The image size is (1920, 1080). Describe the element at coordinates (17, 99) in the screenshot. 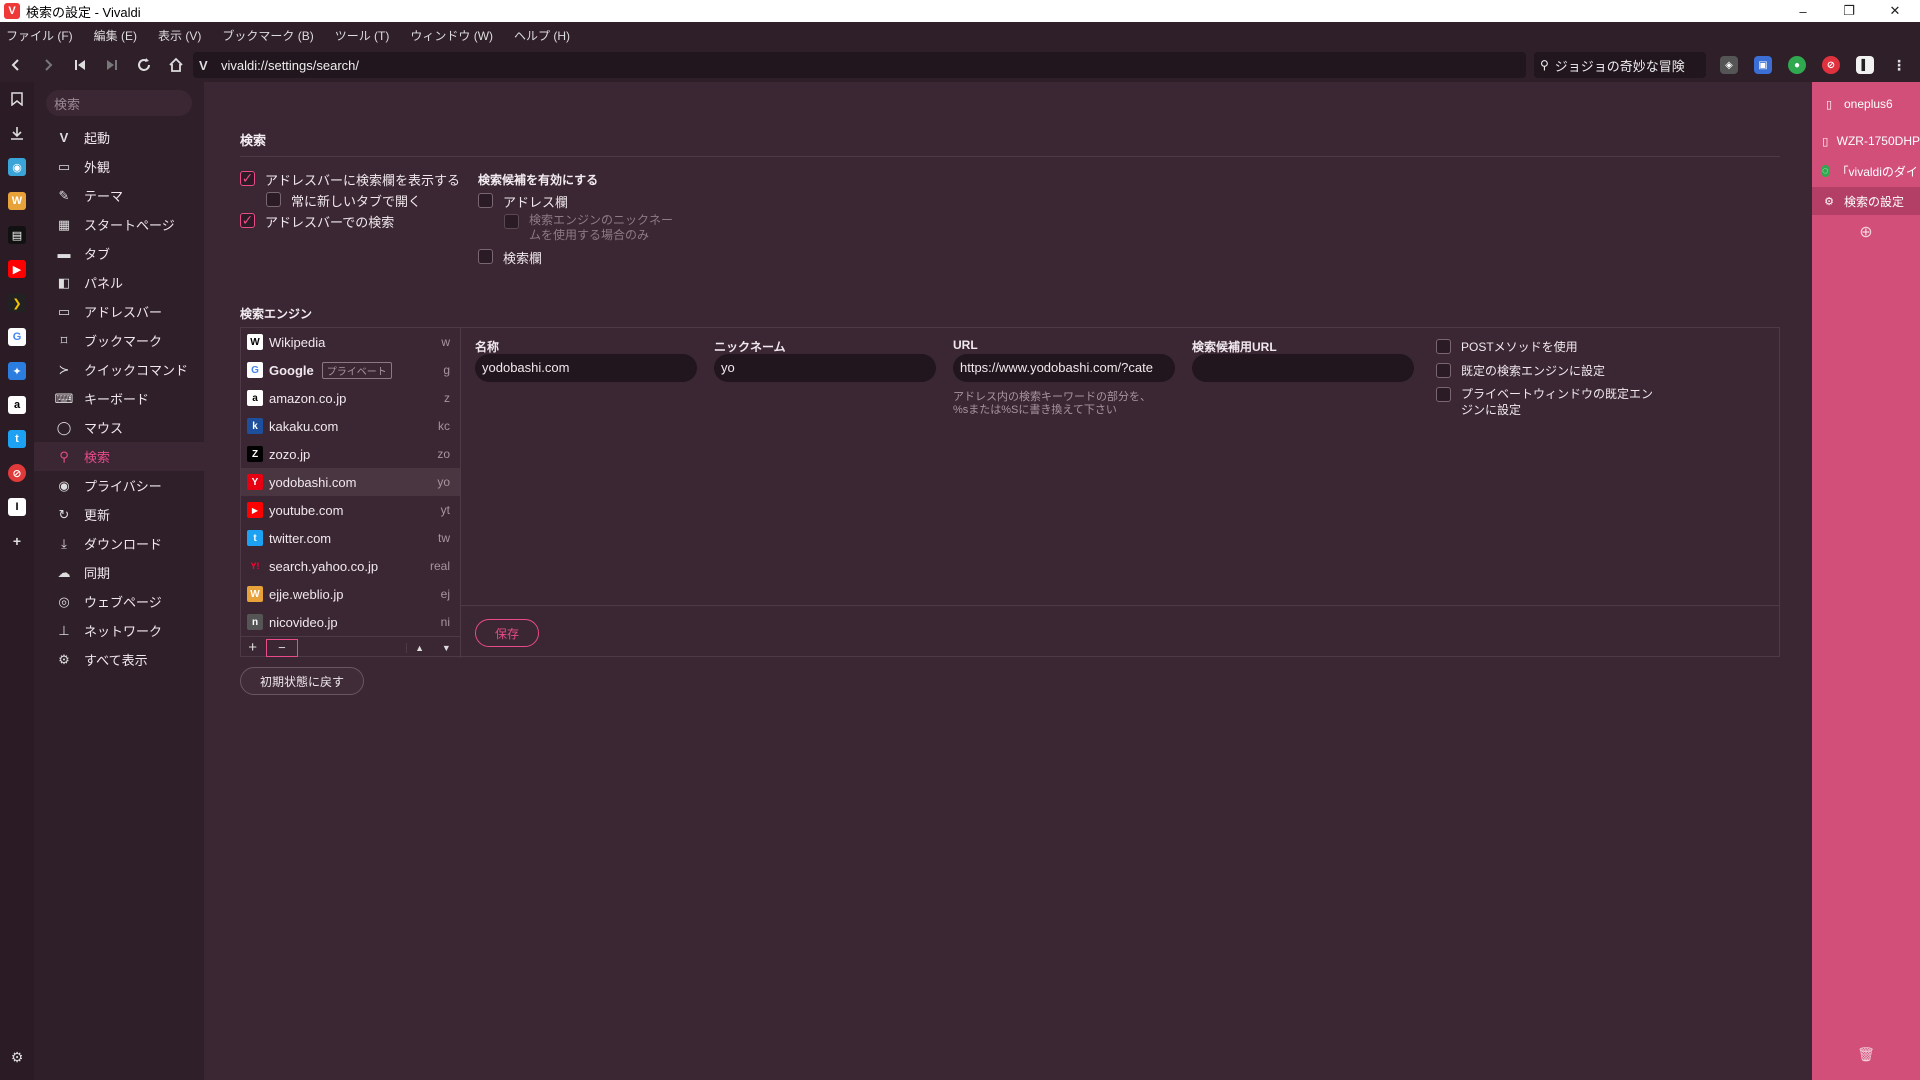

I see `bookmarks-panel-icon` at that location.